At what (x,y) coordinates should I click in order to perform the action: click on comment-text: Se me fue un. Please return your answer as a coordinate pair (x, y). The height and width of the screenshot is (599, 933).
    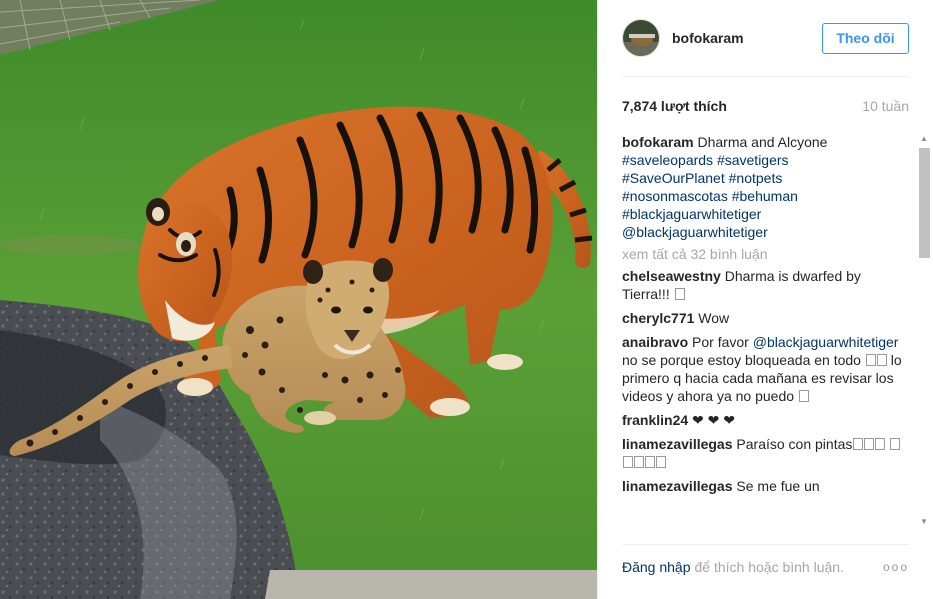
    Looking at the image, I should click on (778, 486).